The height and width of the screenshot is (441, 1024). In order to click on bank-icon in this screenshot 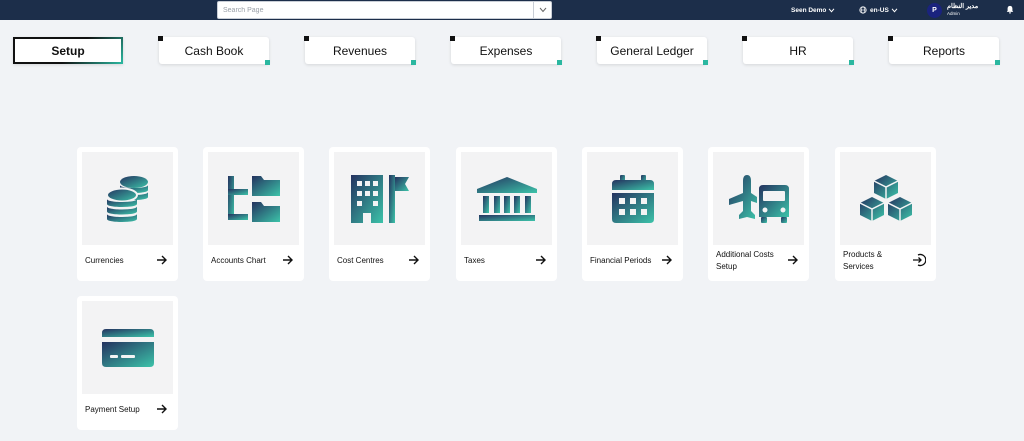, I will do `click(506, 198)`.